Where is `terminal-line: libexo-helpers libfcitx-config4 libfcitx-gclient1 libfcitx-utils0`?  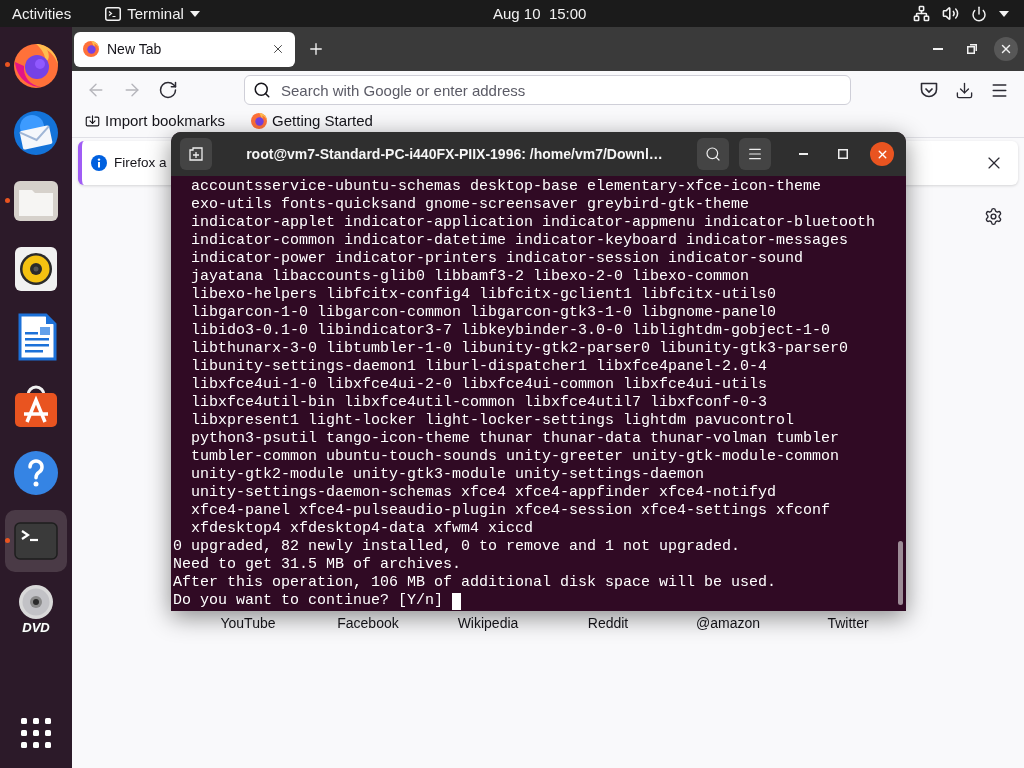 terminal-line: libexo-helpers libfcitx-config4 libfcitx-gclient1 libfcitx-utils0 is located at coordinates (484, 294).